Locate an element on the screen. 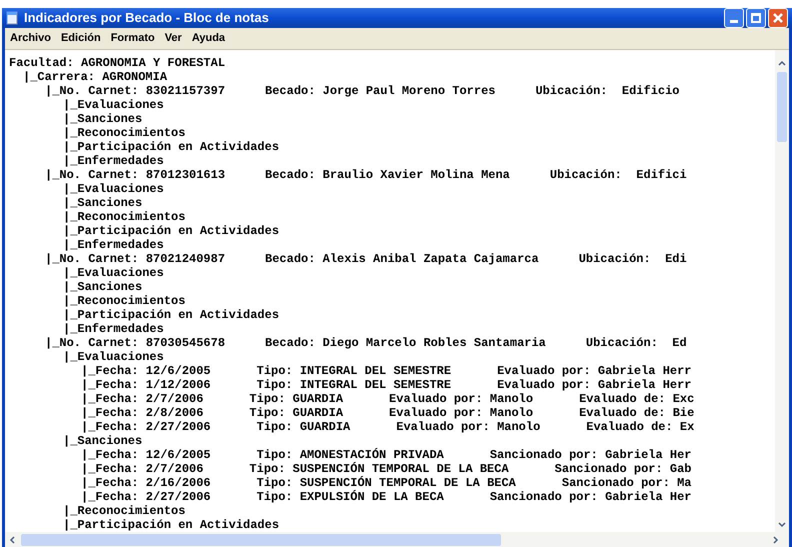 The width and height of the screenshot is (792, 547). text-line: Becado: Jorge Paul Moreno Torres is located at coordinates (380, 91).